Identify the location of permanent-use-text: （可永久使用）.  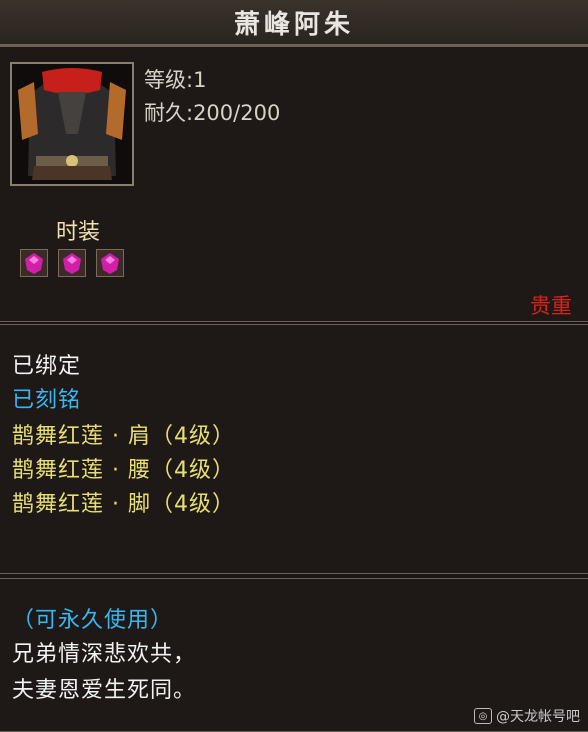
(93, 620).